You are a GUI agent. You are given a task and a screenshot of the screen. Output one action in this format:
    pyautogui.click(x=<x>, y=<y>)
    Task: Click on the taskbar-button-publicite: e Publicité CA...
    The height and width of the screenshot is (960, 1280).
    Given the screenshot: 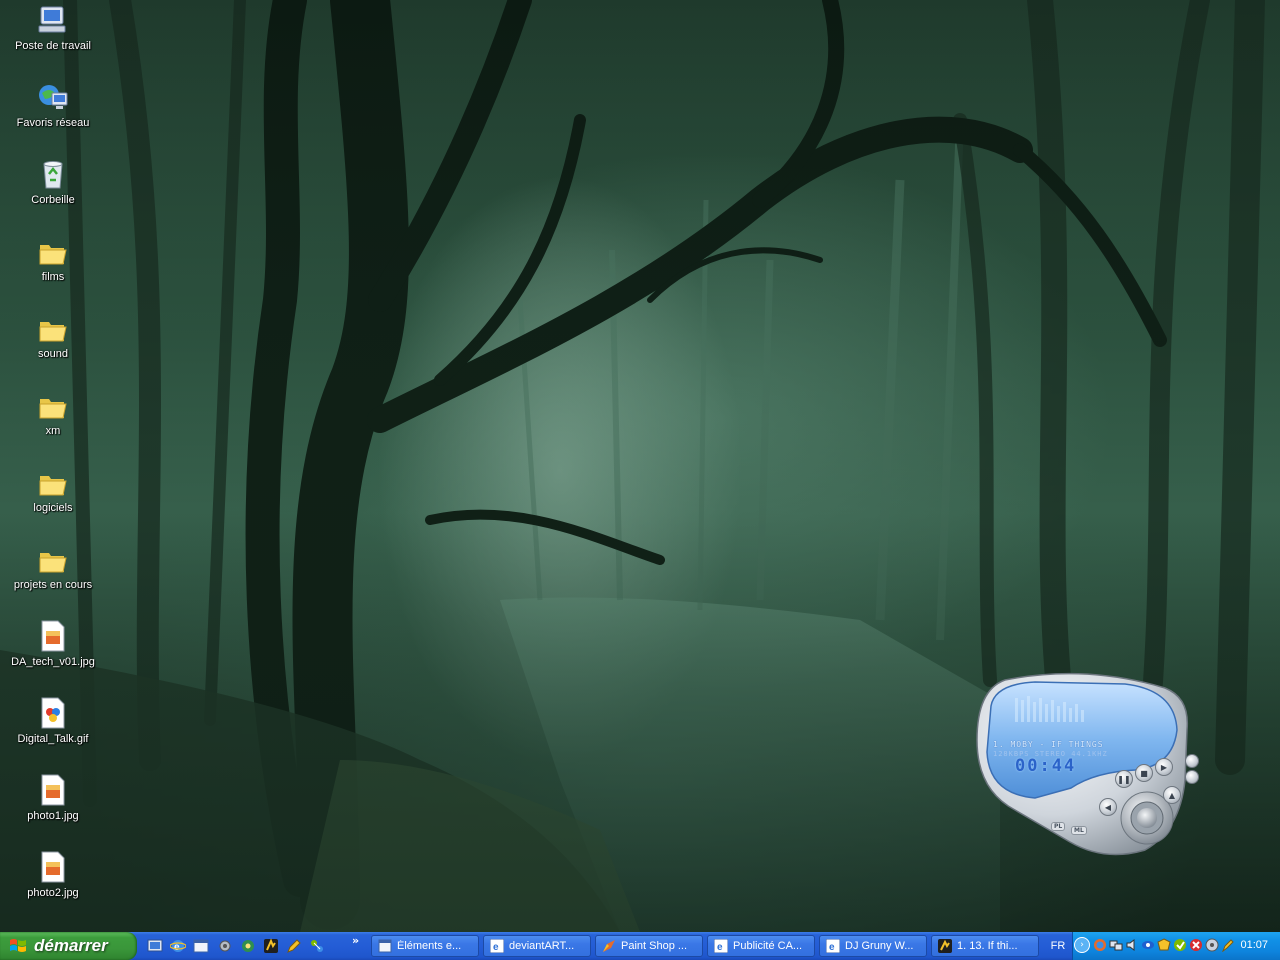 What is the action you would take?
    pyautogui.click(x=761, y=946)
    